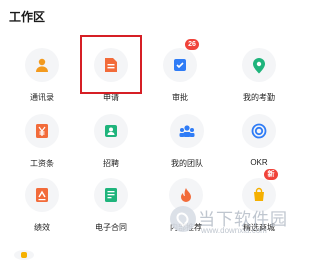 This screenshot has height=260, width=320. Describe the element at coordinates (259, 149) in the screenshot. I see `app-okr: OKR` at that location.